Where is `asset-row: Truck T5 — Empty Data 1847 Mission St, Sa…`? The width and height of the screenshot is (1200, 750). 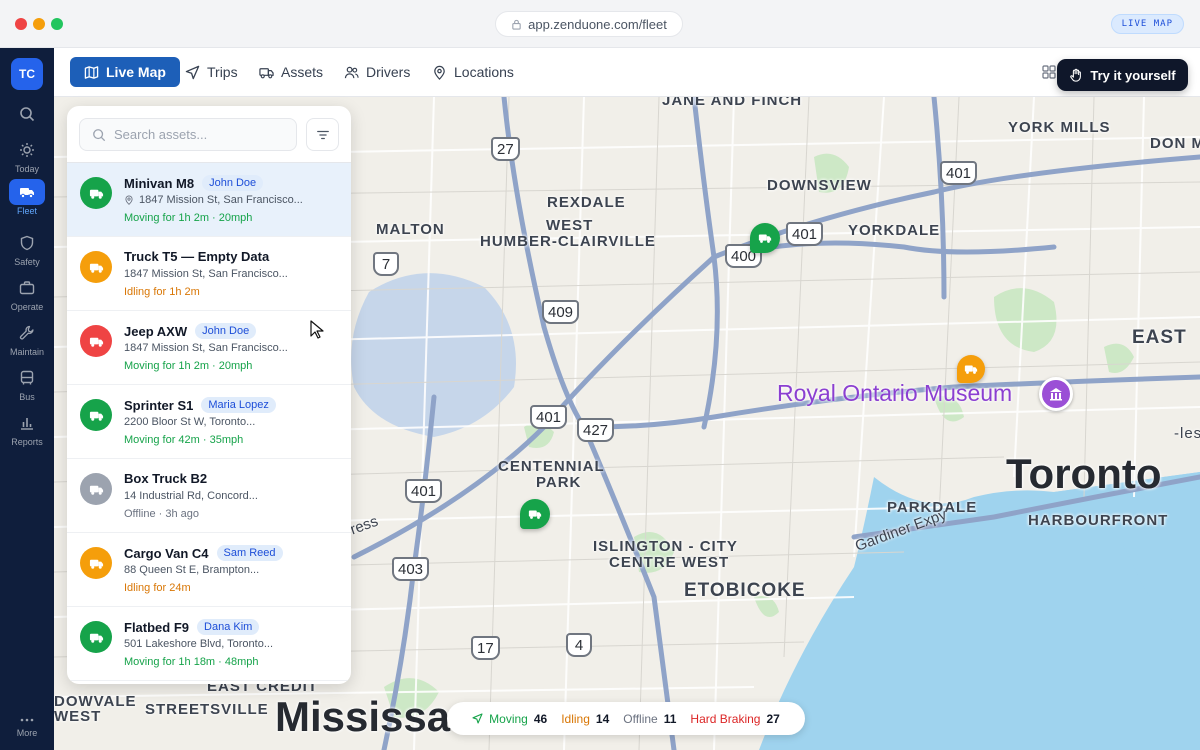 asset-row: Truck T5 — Empty Data 1847 Mission St, Sa… is located at coordinates (209, 274).